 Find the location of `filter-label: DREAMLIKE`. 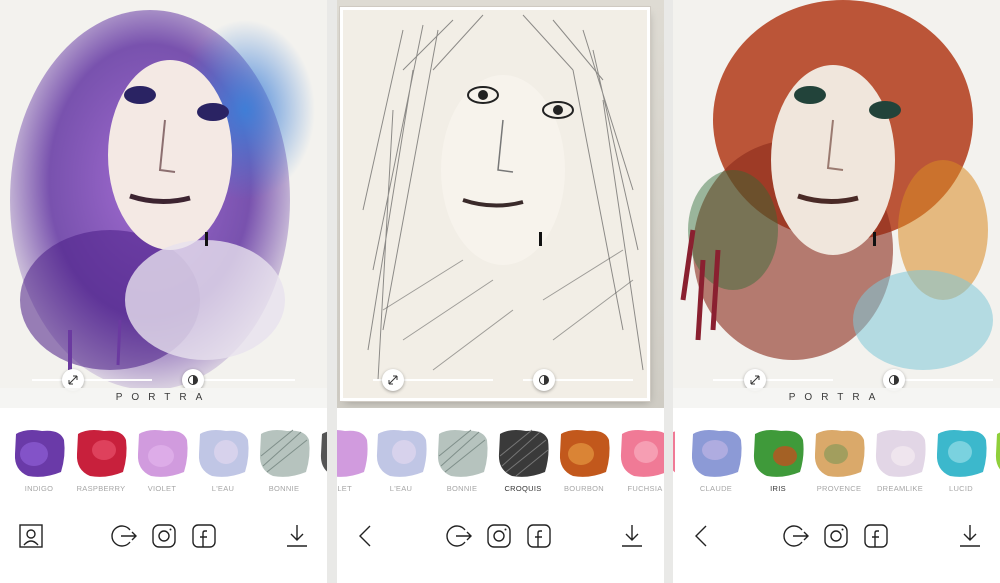

filter-label: DREAMLIKE is located at coordinates (900, 488).